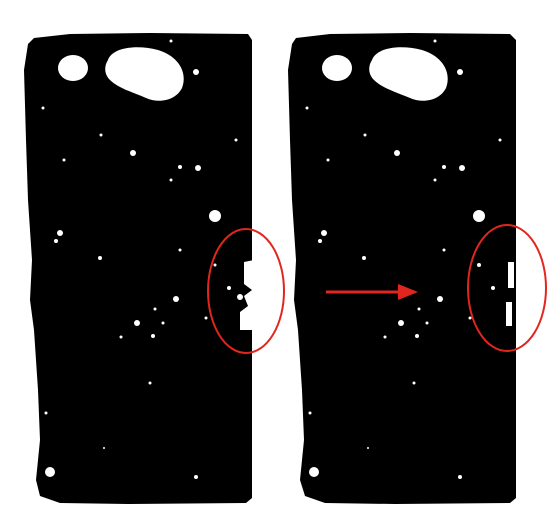  What do you see at coordinates (511, 275) in the screenshot?
I see `right-slit-upper` at bounding box center [511, 275].